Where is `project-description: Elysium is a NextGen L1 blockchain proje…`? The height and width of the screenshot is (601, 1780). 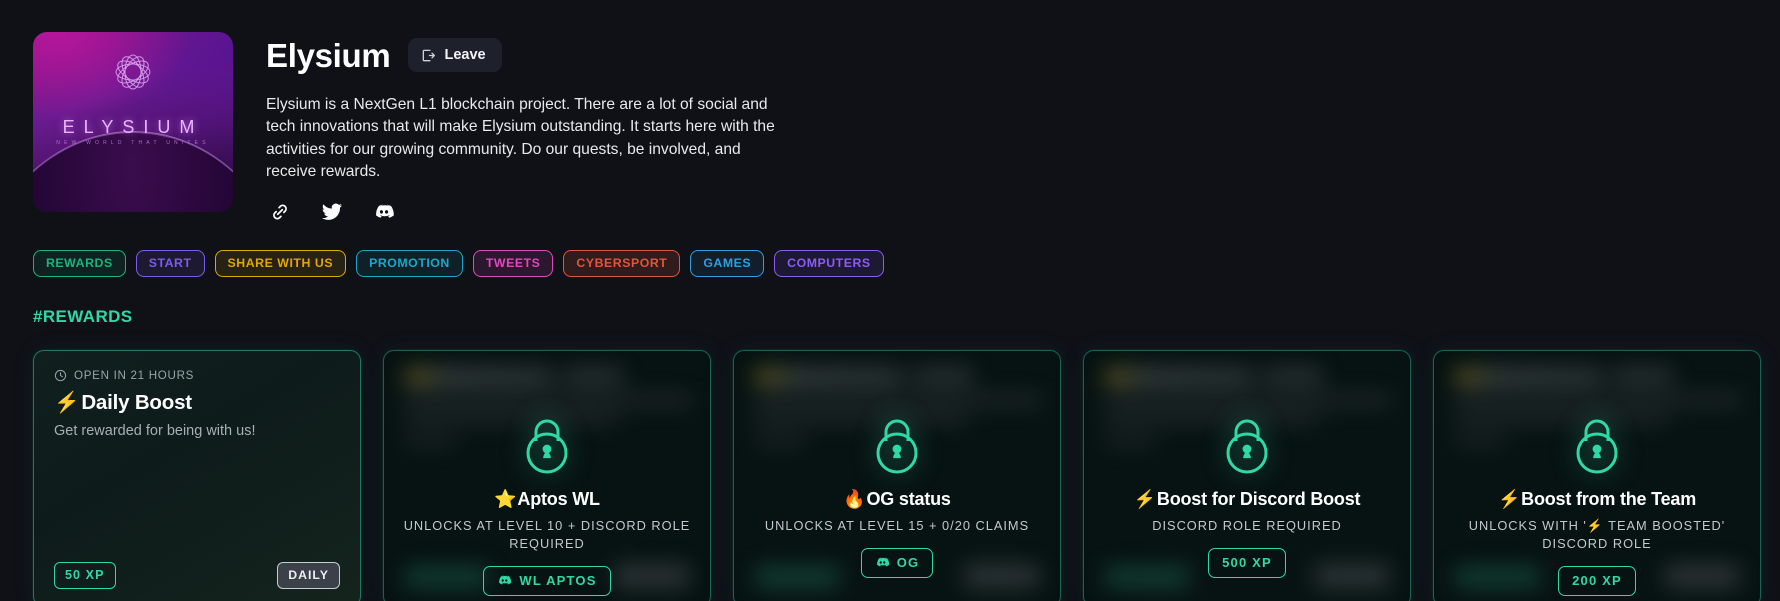 project-description: Elysium is a NextGen L1 blockchain proje… is located at coordinates (520, 138).